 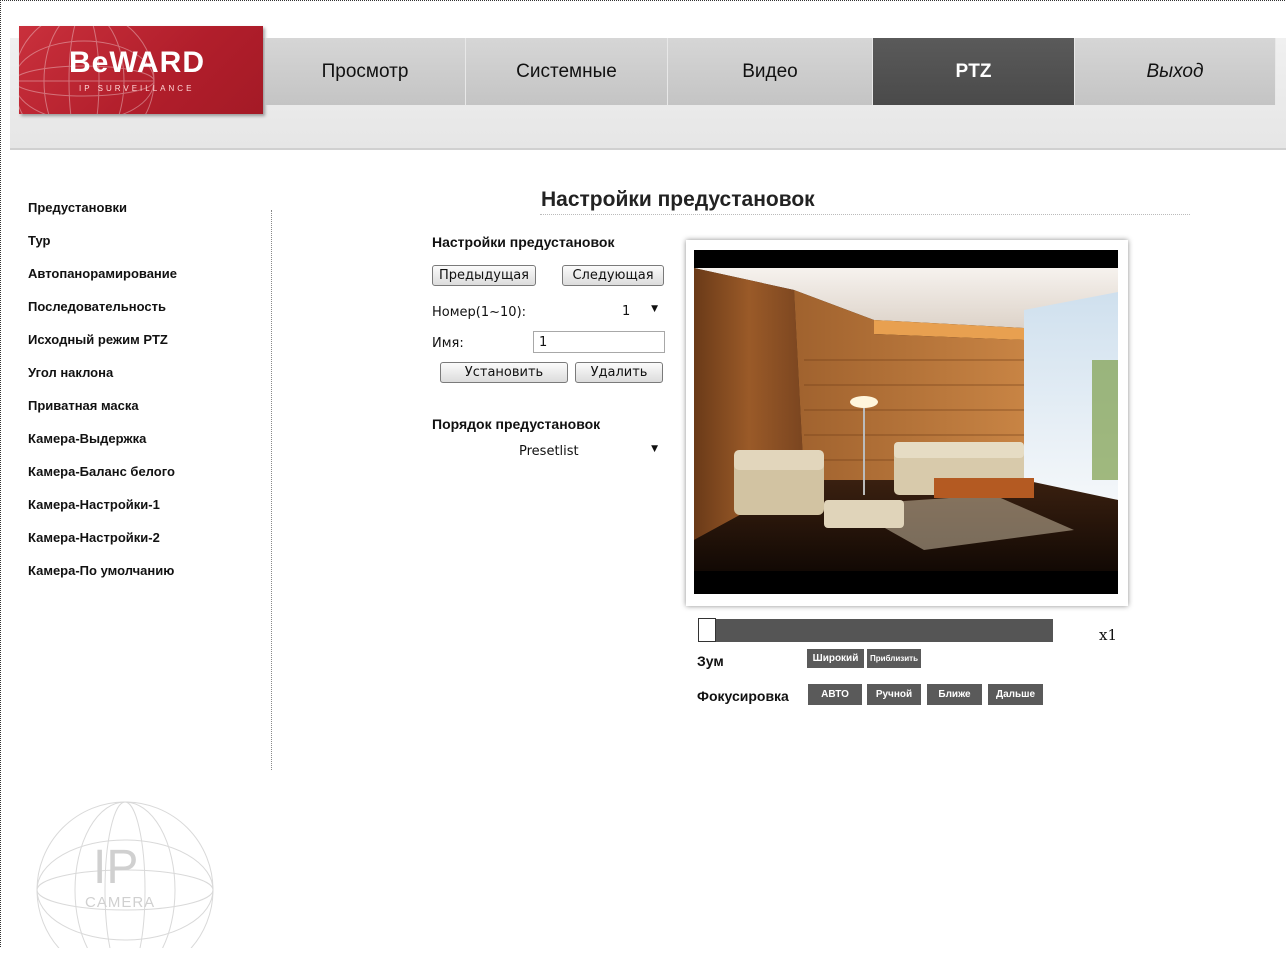 I want to click on sidebar-item-camera-white-balance: Камера-Баланс белого, so click(x=148, y=476).